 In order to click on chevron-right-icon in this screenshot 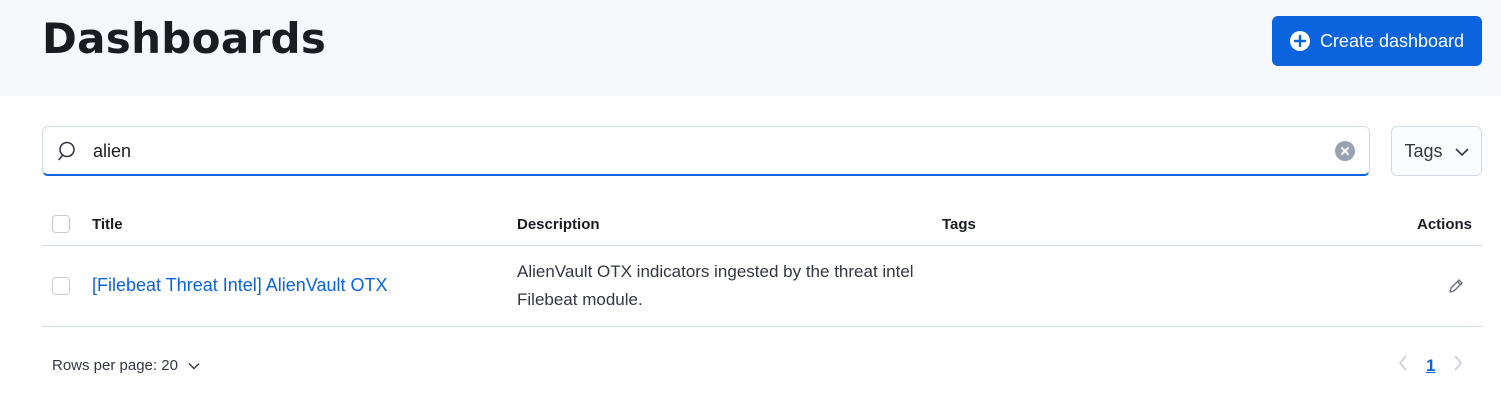, I will do `click(1458, 365)`.